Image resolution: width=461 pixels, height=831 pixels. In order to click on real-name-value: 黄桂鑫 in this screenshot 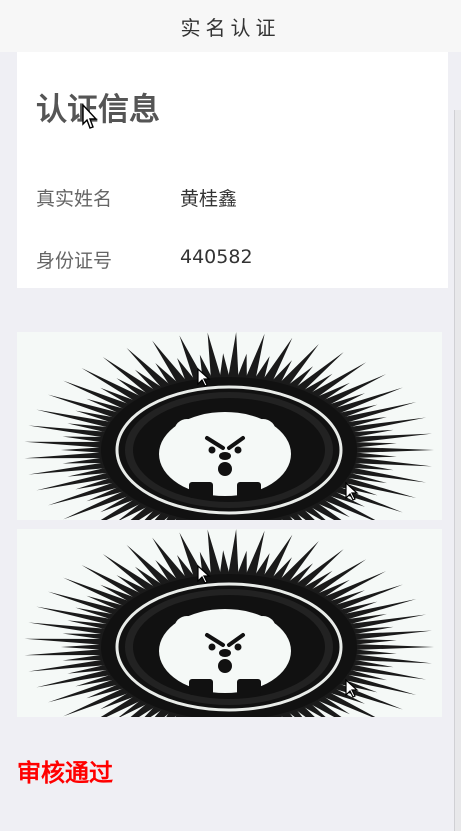, I will do `click(209, 199)`.